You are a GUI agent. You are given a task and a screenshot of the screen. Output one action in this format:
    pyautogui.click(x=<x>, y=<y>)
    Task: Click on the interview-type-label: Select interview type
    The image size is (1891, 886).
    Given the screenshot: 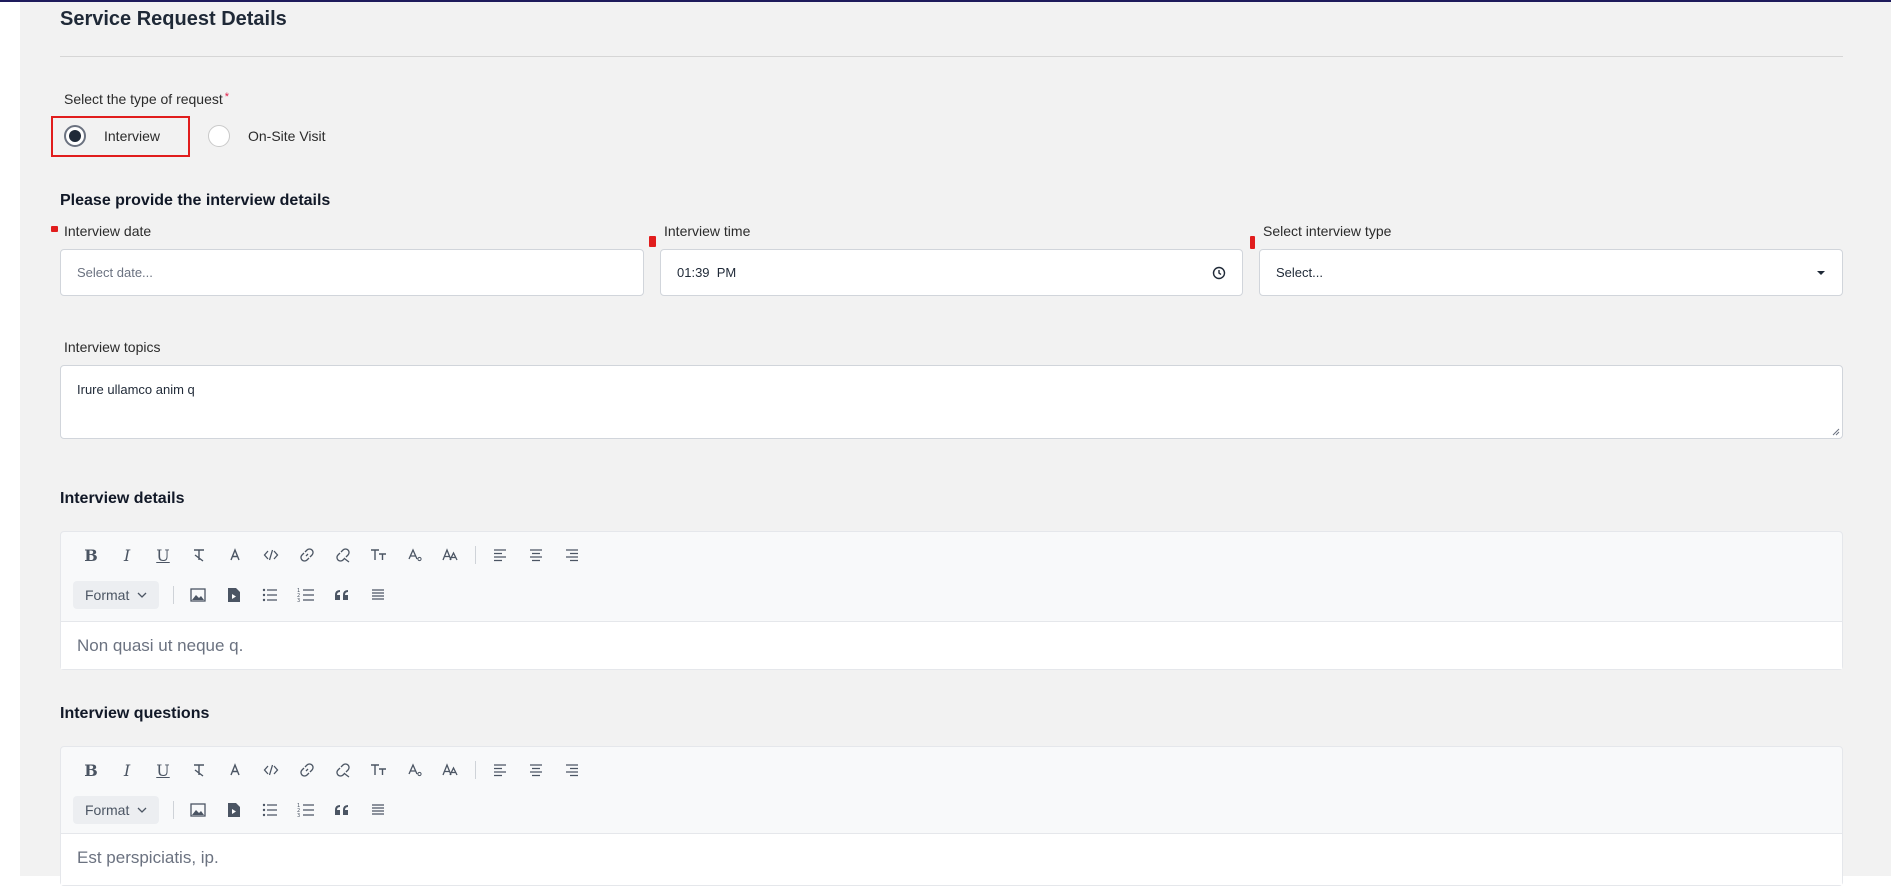 What is the action you would take?
    pyautogui.click(x=1327, y=231)
    